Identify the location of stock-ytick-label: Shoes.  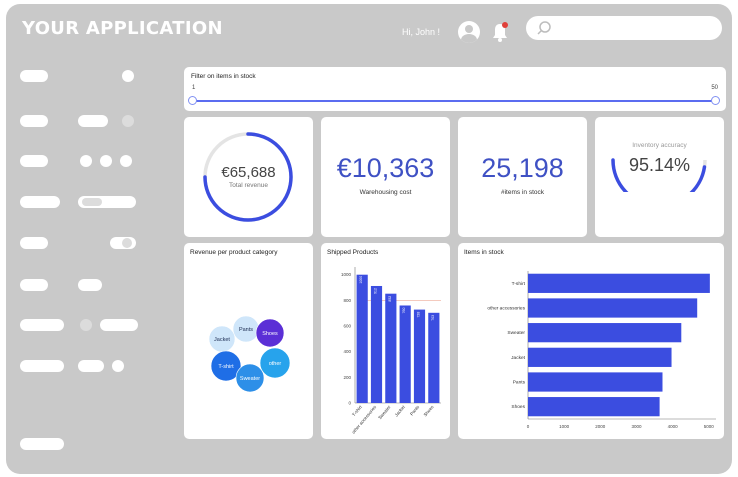
(518, 407).